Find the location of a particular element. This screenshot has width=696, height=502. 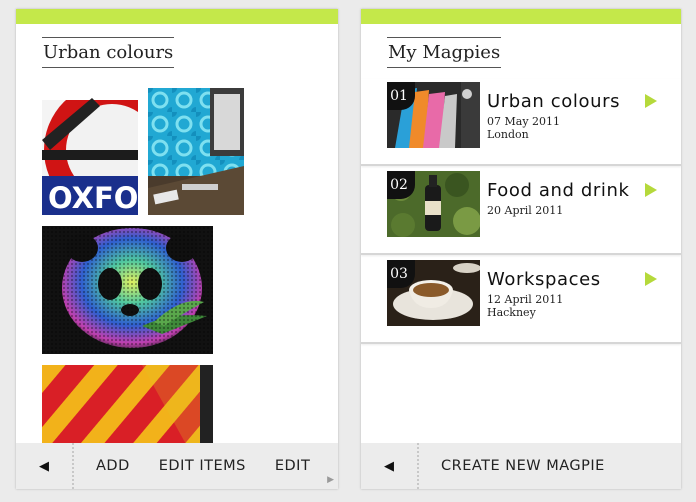

svg-text: OXFO is located at coordinates (93, 198).